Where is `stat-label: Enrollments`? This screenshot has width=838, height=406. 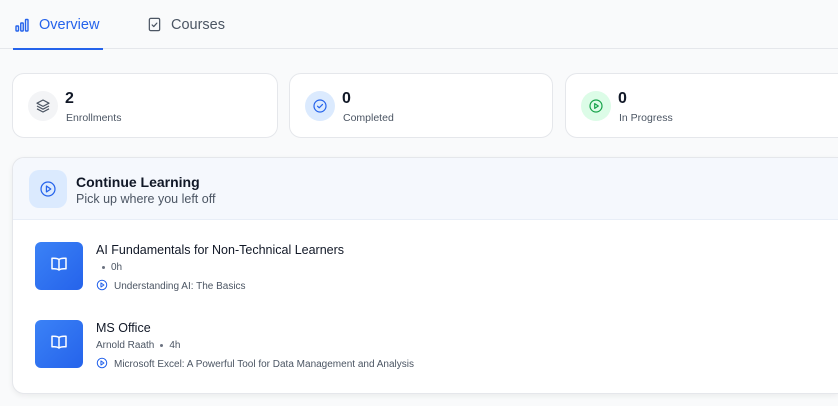 stat-label: Enrollments is located at coordinates (94, 118).